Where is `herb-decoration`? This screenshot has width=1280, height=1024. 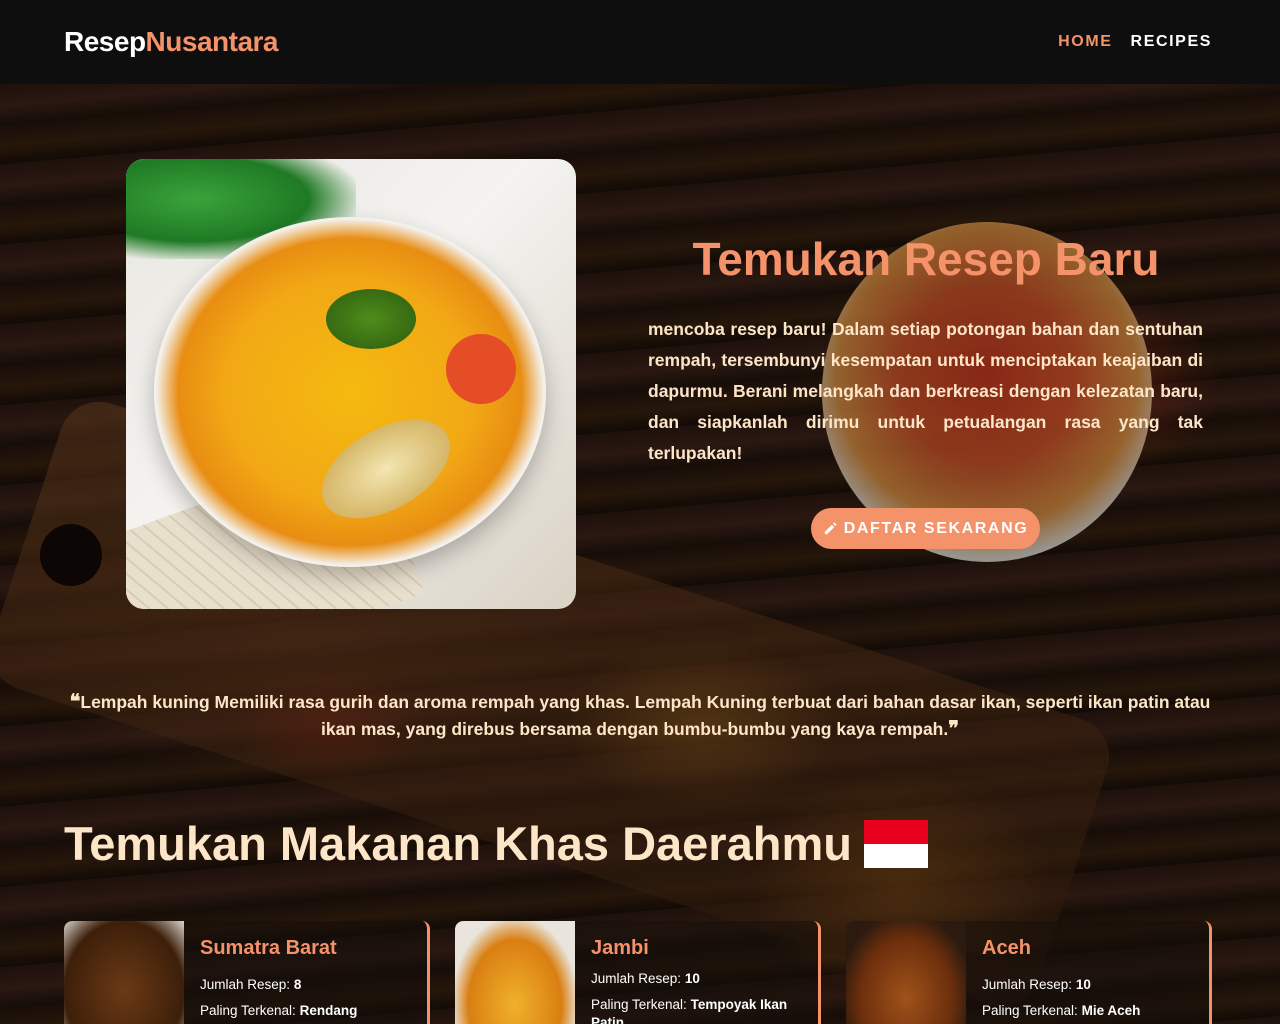
herb-decoration is located at coordinates (371, 319).